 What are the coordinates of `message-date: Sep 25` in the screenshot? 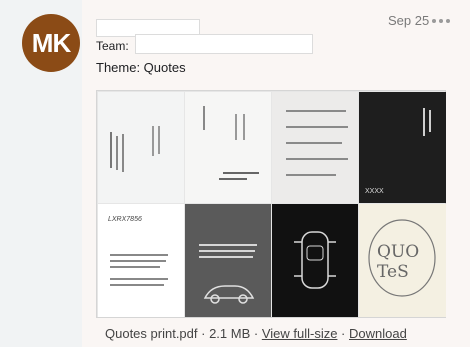 It's located at (409, 20).